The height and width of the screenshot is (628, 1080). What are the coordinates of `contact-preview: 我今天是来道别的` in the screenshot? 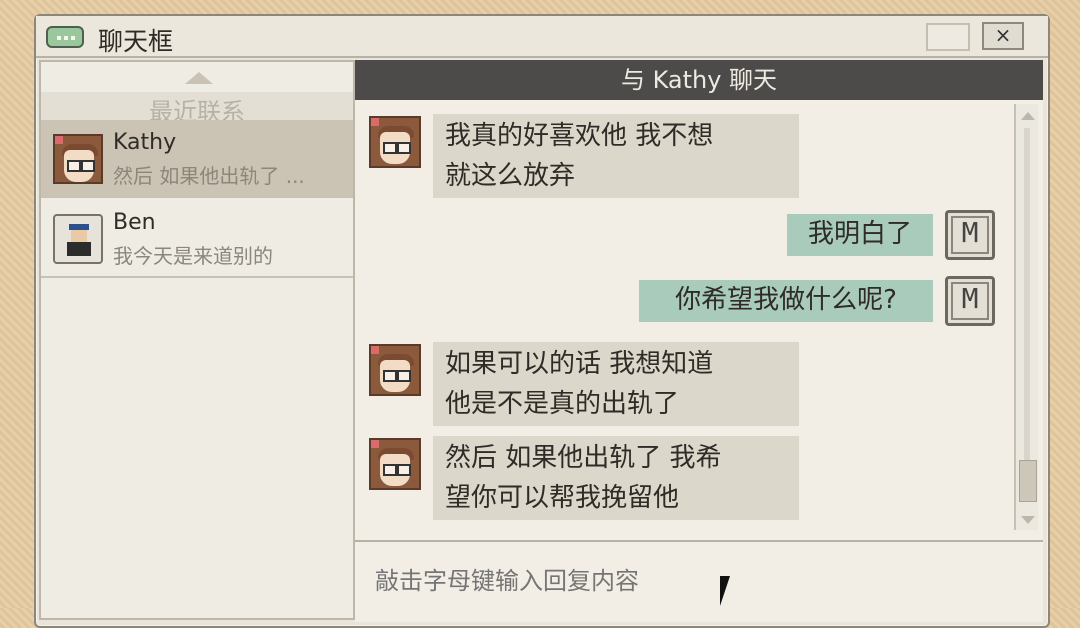 It's located at (193, 256).